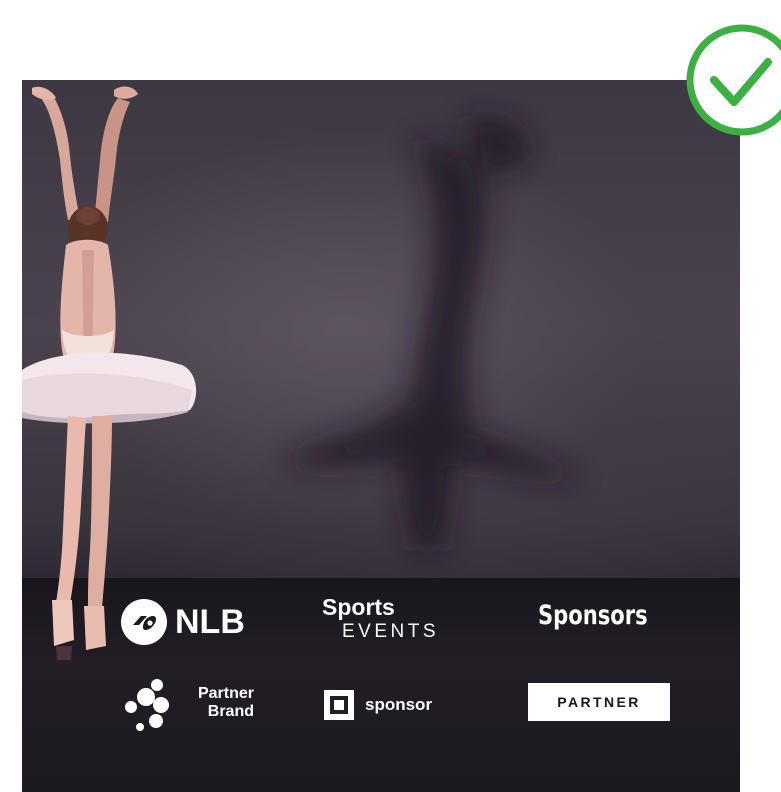 This screenshot has width=781, height=792. Describe the element at coordinates (147, 705) in the screenshot. I see `partner-brand-dots-icon` at that location.